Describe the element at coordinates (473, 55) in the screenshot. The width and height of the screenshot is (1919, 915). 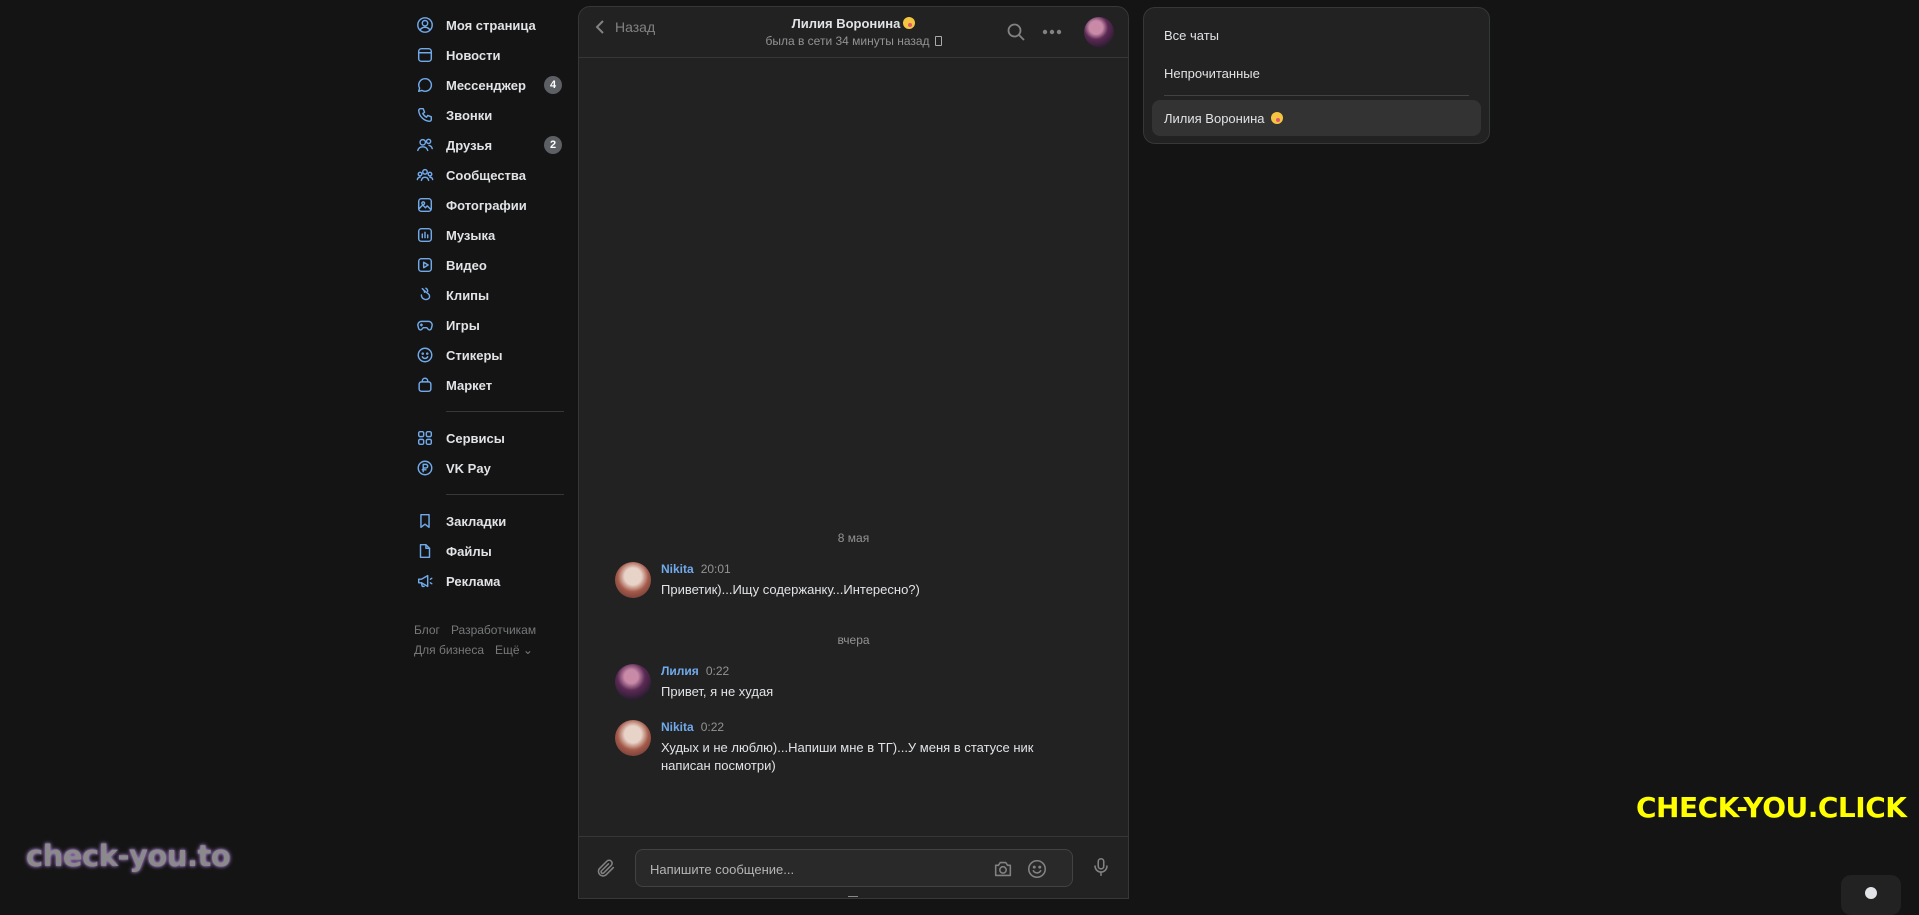
I see `sidebar-item-label: Новости` at that location.